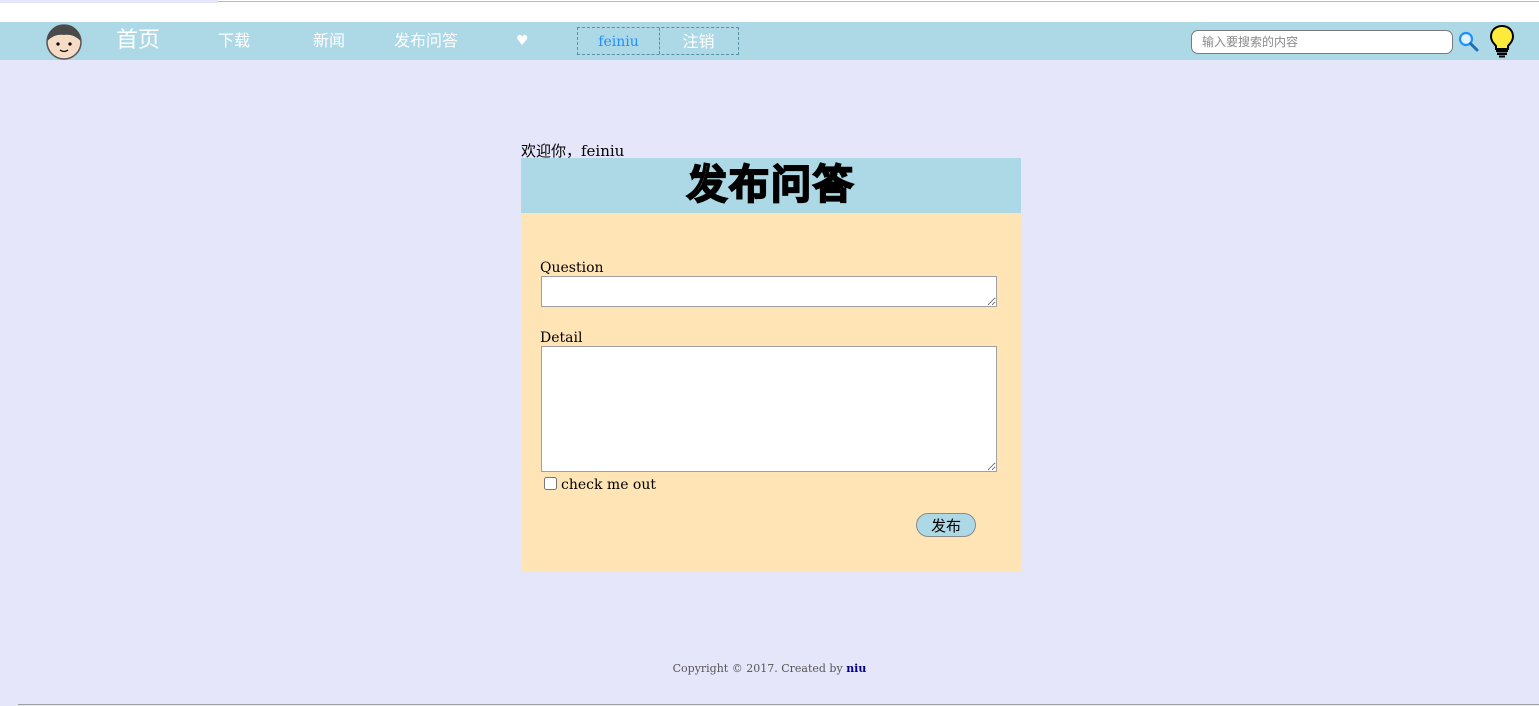  Describe the element at coordinates (572, 268) in the screenshot. I see `question-label: Question` at that location.